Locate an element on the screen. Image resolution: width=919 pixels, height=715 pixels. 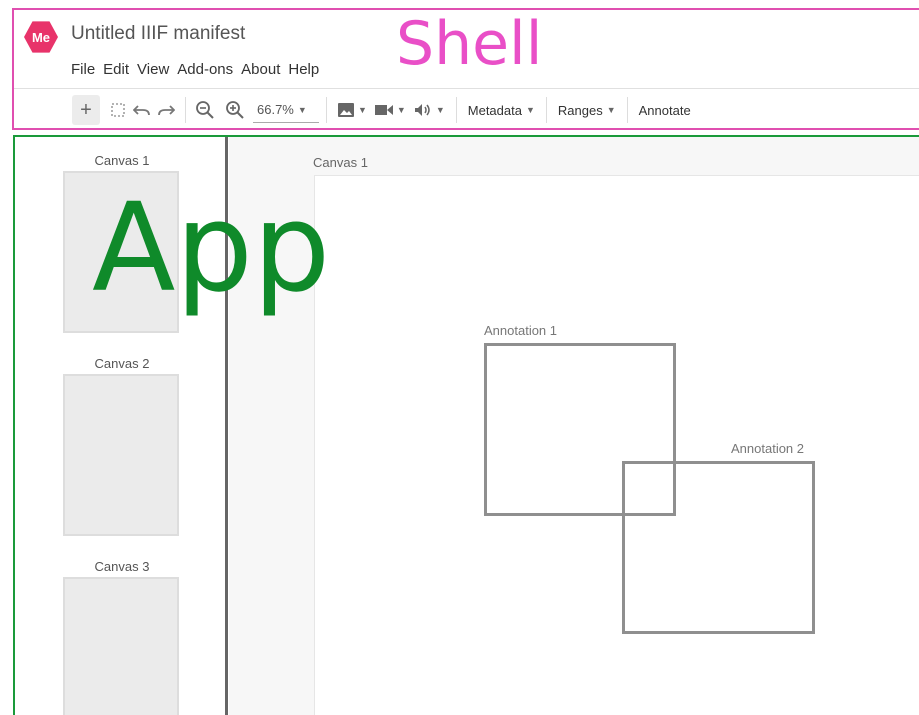
dashed-rectangle-icon is located at coordinates (118, 110).